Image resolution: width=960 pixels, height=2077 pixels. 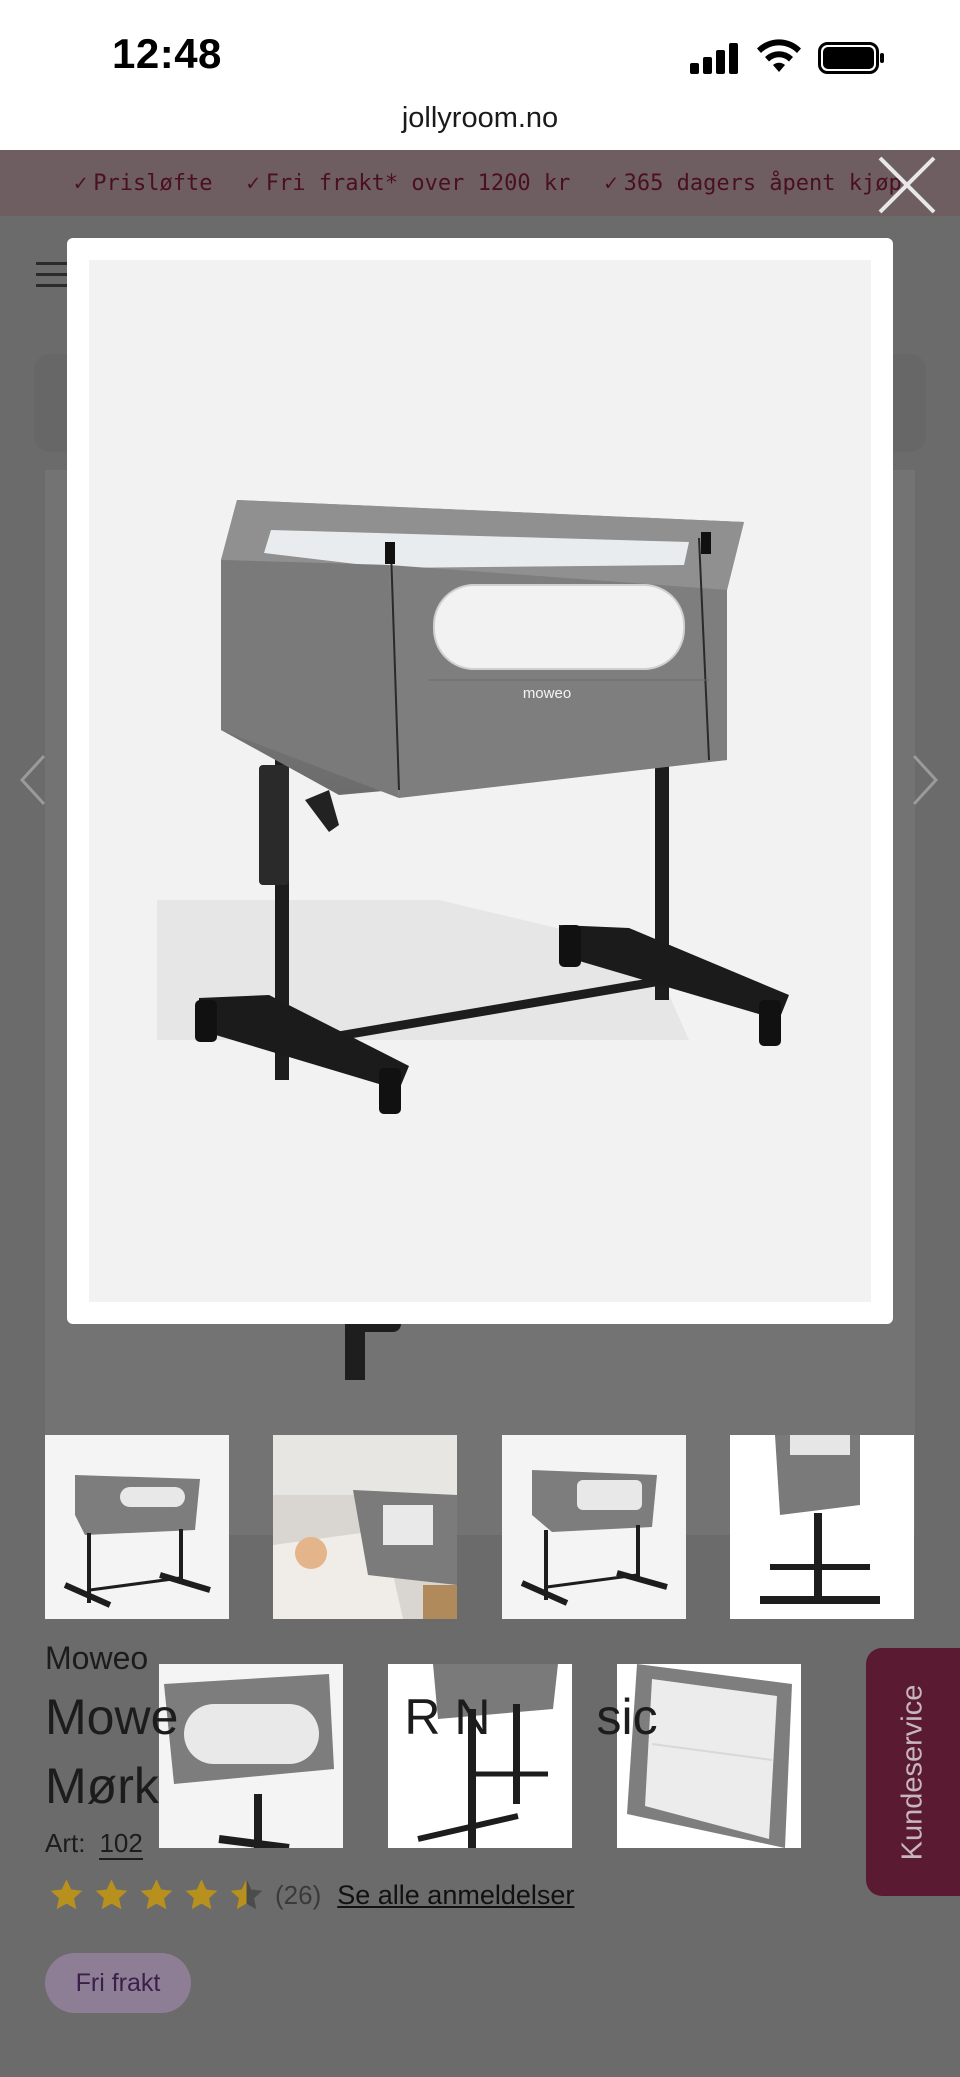 What do you see at coordinates (851, 58) in the screenshot?
I see `battery-icon` at bounding box center [851, 58].